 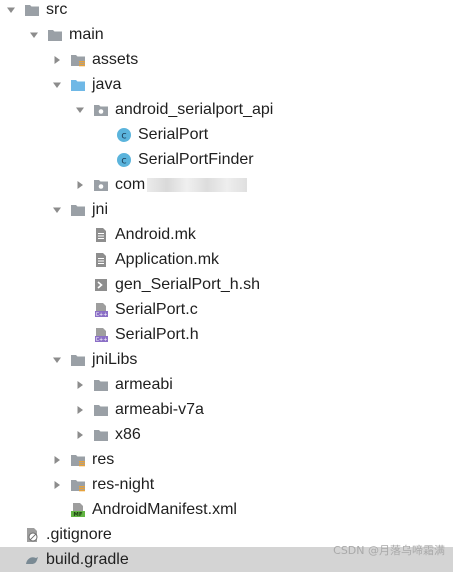 What do you see at coordinates (157, 334) in the screenshot?
I see `tree-item-label: SerialPort.h` at bounding box center [157, 334].